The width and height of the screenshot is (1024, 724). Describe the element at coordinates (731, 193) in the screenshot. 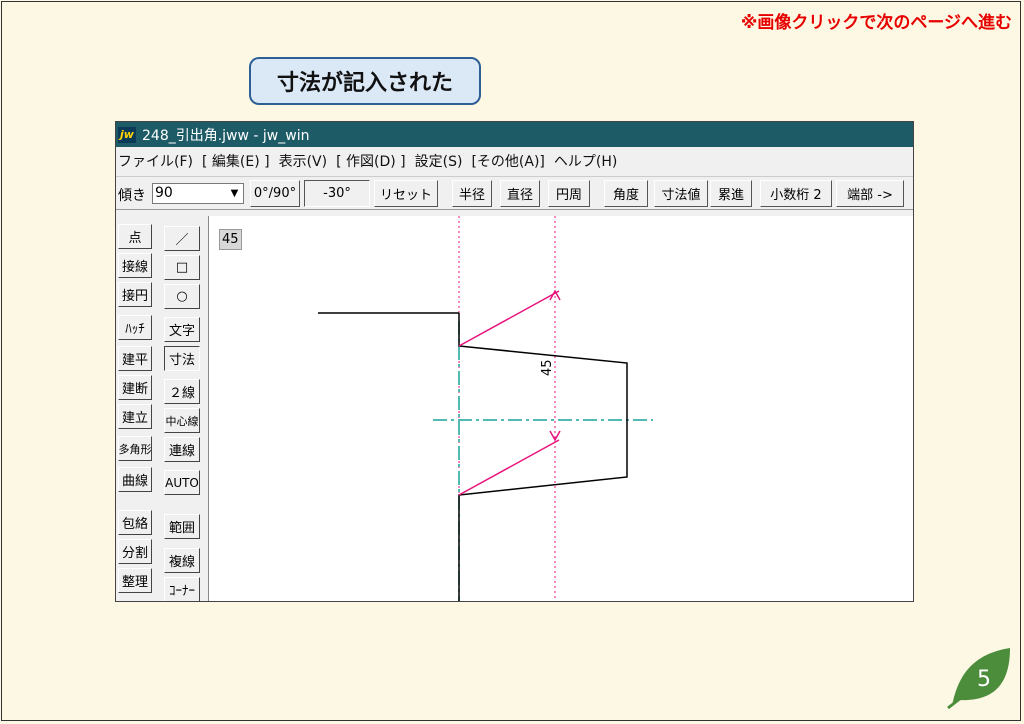

I see `progressive-button: 累進` at that location.